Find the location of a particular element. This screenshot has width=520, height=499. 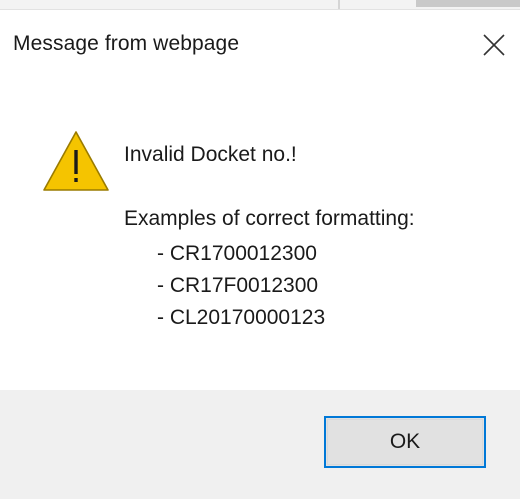

error-message: Invalid Docket no.! is located at coordinates (210, 154).